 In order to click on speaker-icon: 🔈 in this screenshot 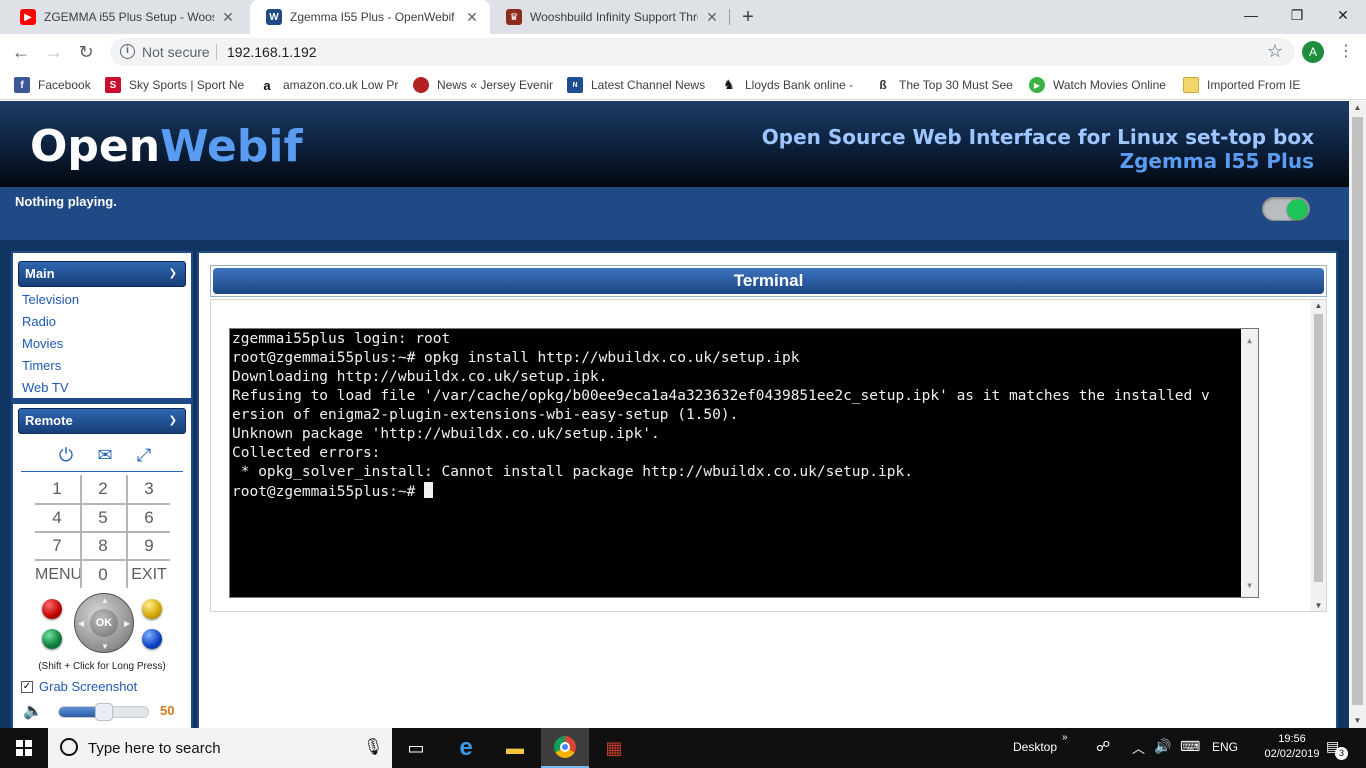, I will do `click(33, 711)`.